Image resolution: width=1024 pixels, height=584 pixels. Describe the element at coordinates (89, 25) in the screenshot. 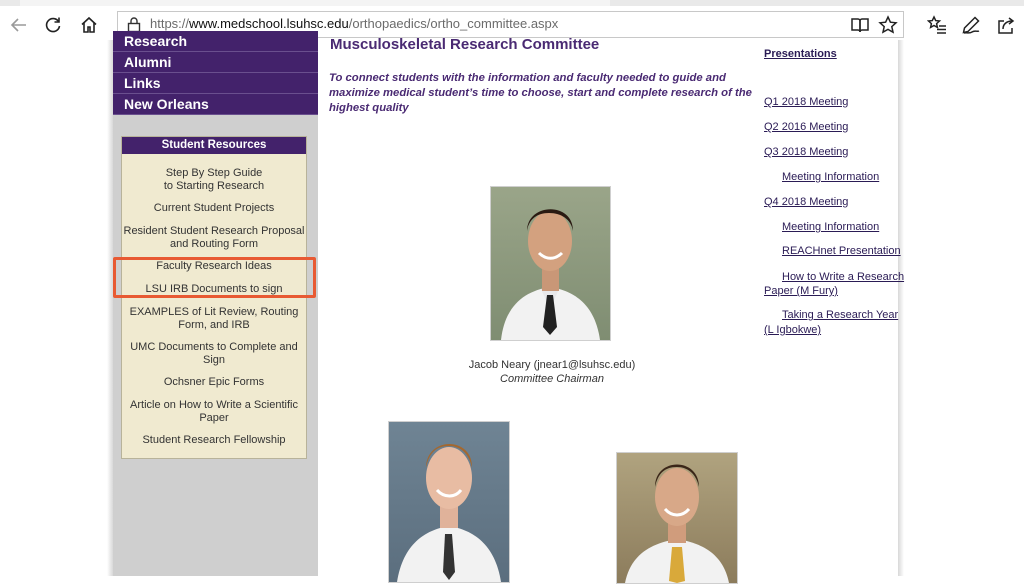

I see `home-icon` at that location.